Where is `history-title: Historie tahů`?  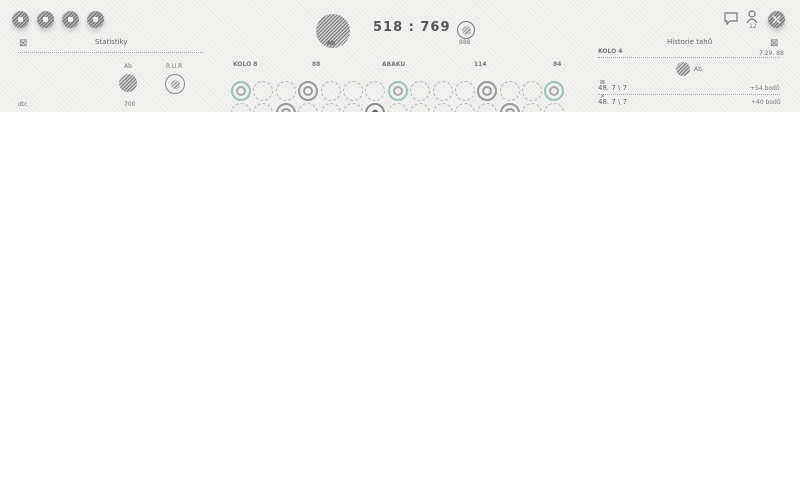
history-title: Historie tahů is located at coordinates (690, 42).